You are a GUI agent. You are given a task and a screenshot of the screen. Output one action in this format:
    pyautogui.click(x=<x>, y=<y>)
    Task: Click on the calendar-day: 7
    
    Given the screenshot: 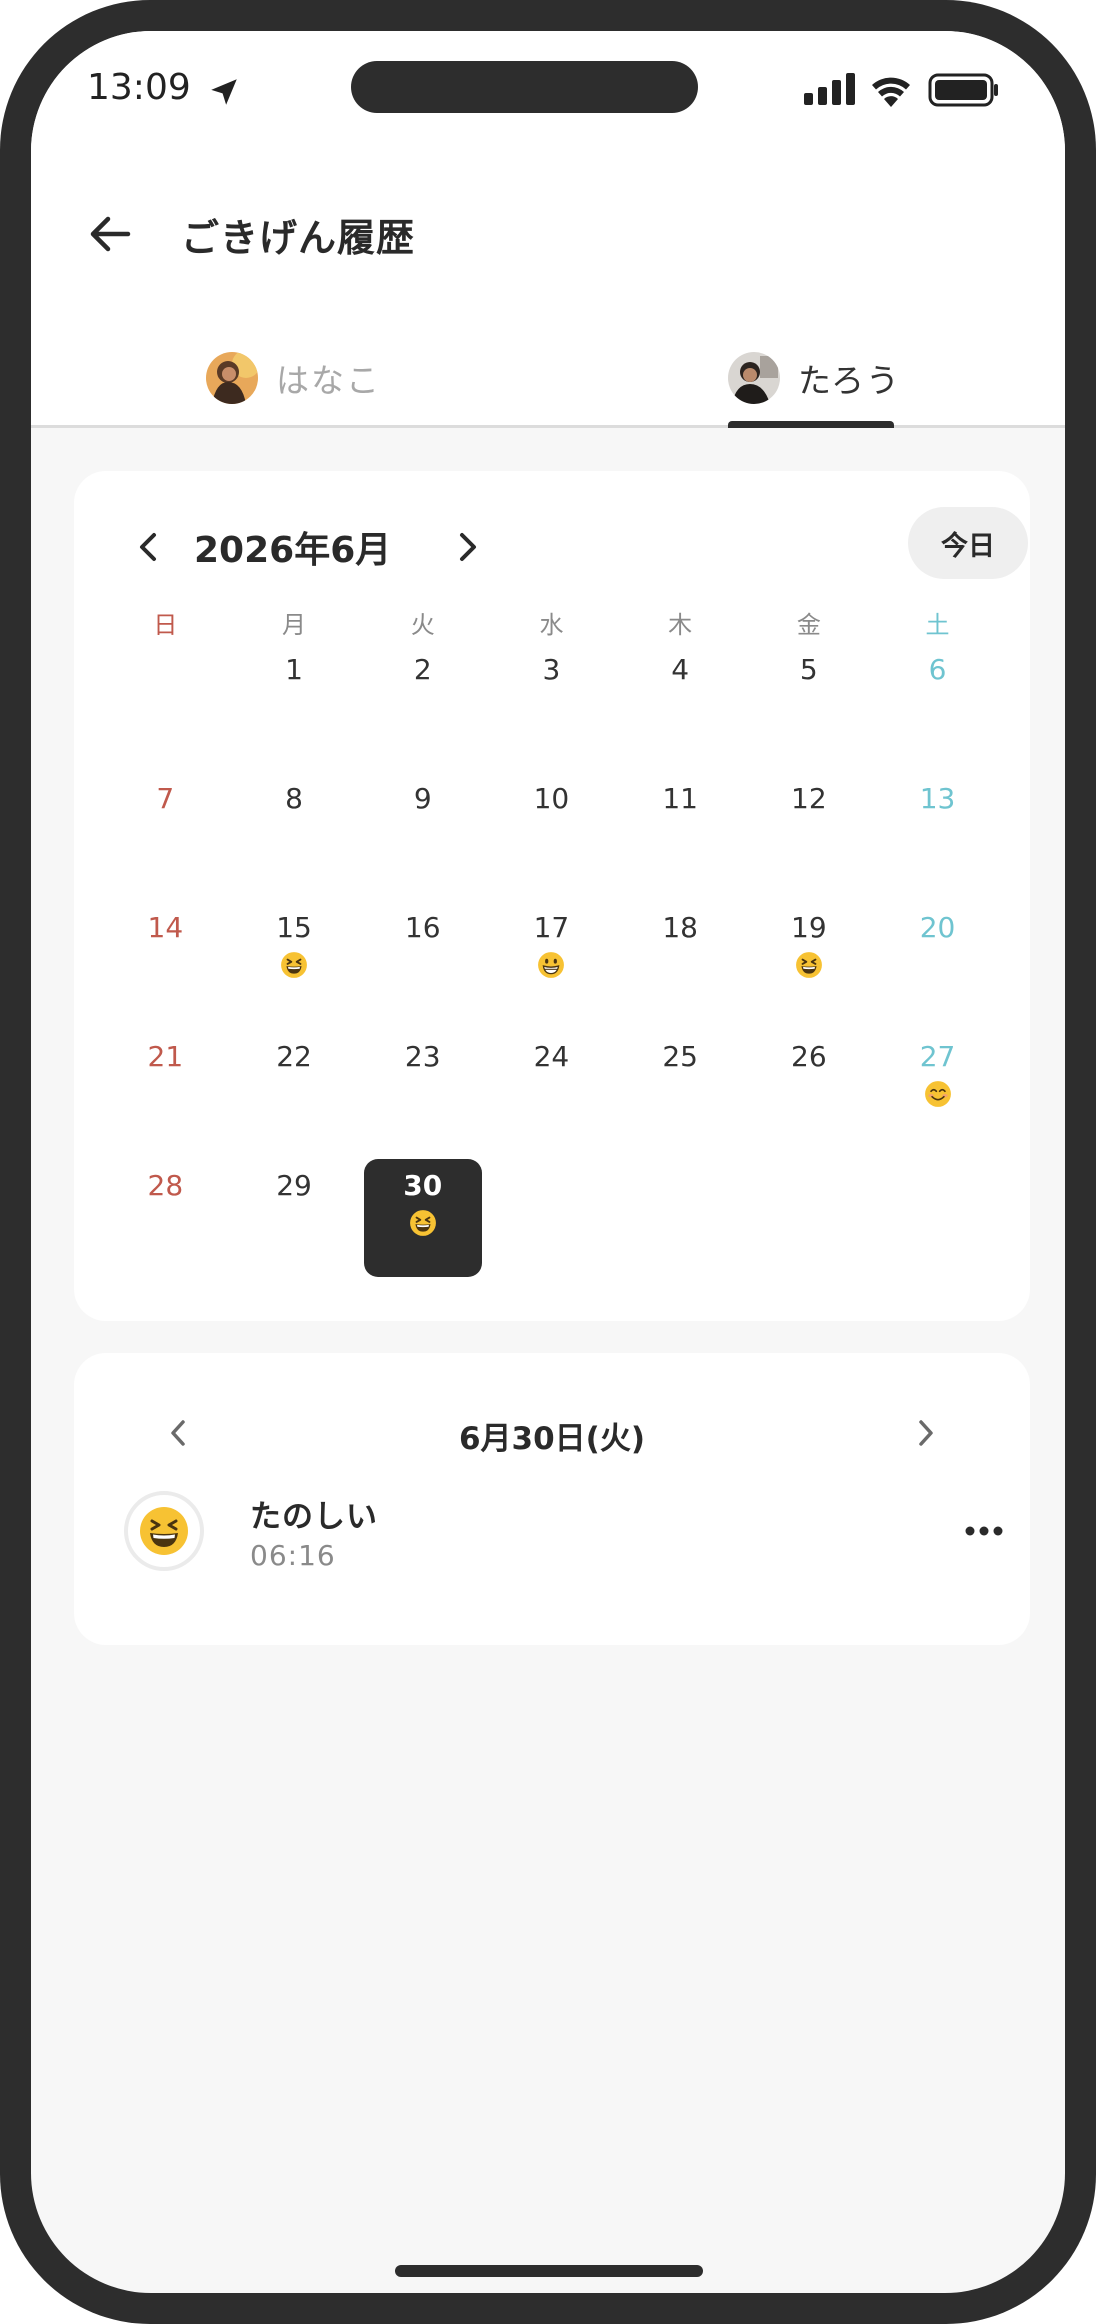 What is the action you would take?
    pyautogui.click(x=165, y=831)
    